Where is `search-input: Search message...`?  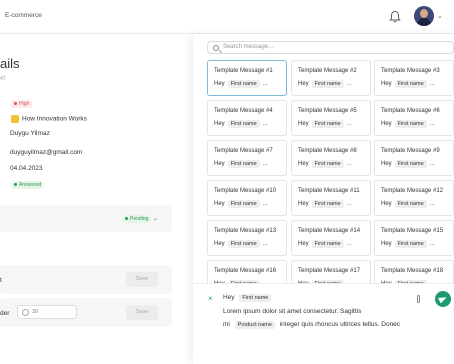 search-input: Search message... is located at coordinates (330, 47).